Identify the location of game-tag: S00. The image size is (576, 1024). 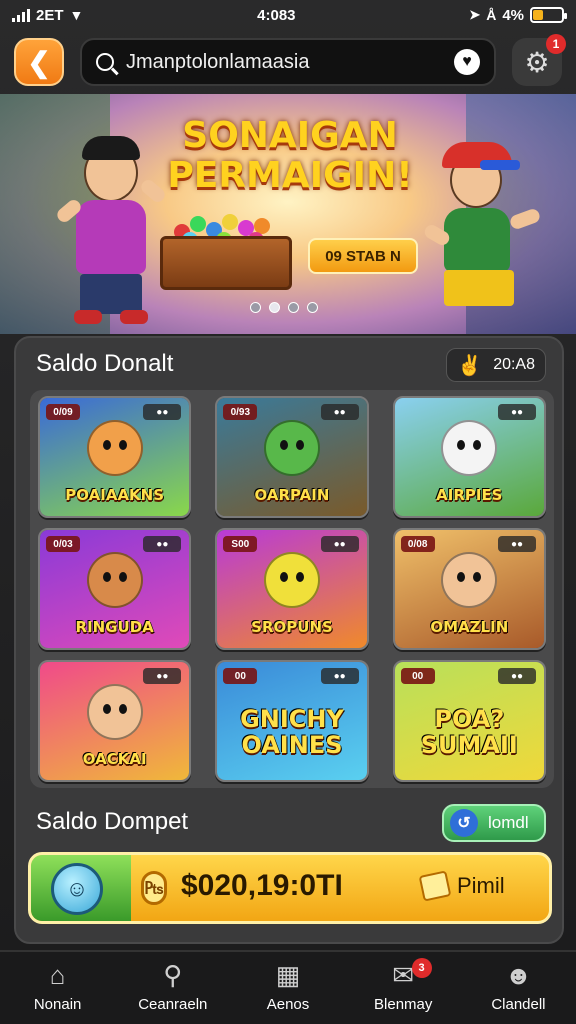
(240, 544).